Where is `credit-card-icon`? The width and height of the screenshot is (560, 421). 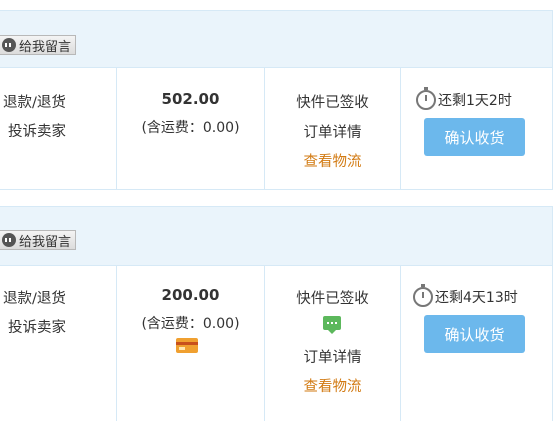
credit-card-icon is located at coordinates (187, 345).